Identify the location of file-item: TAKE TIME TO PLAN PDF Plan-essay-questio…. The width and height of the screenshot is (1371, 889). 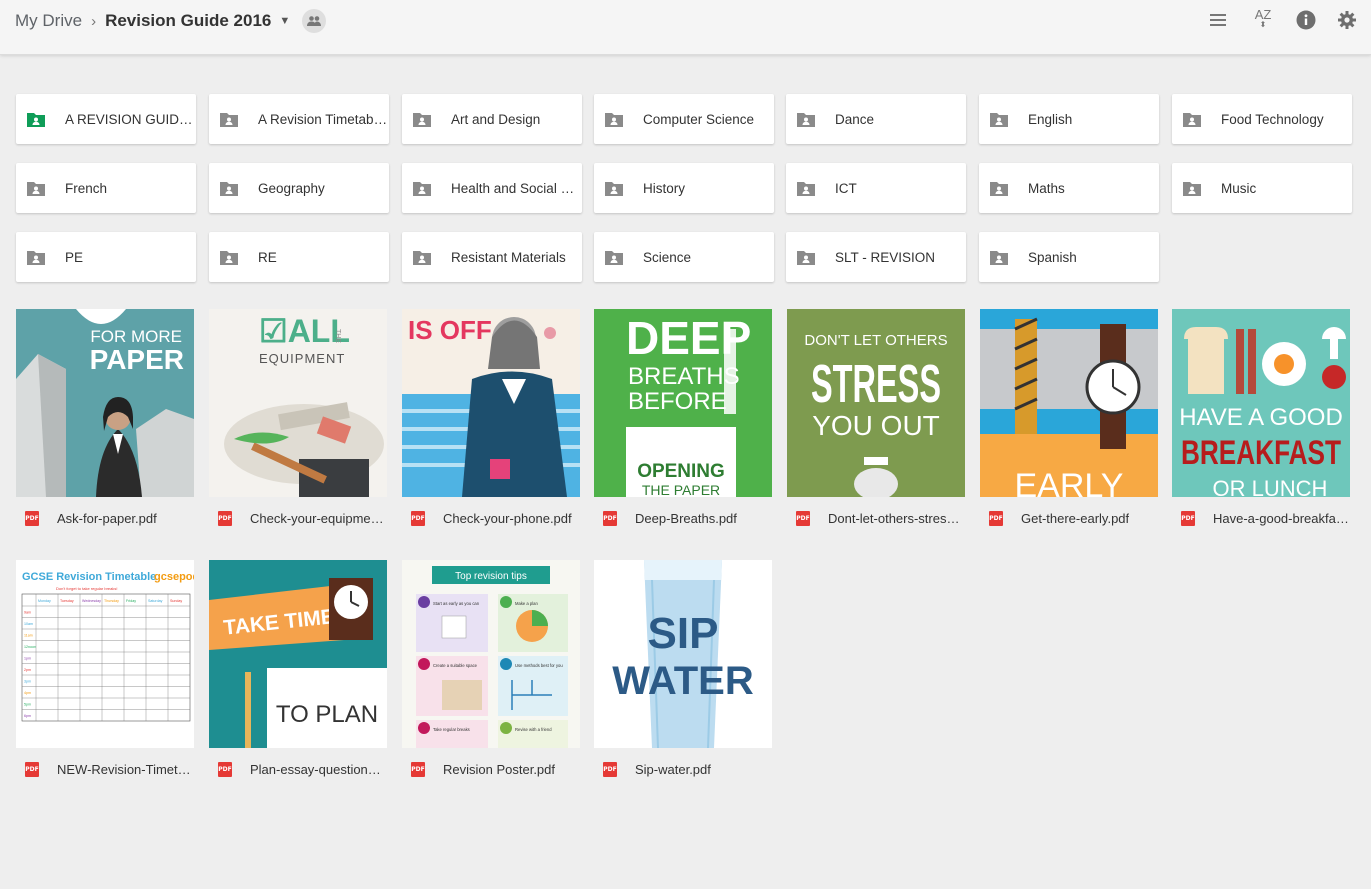
(298, 681).